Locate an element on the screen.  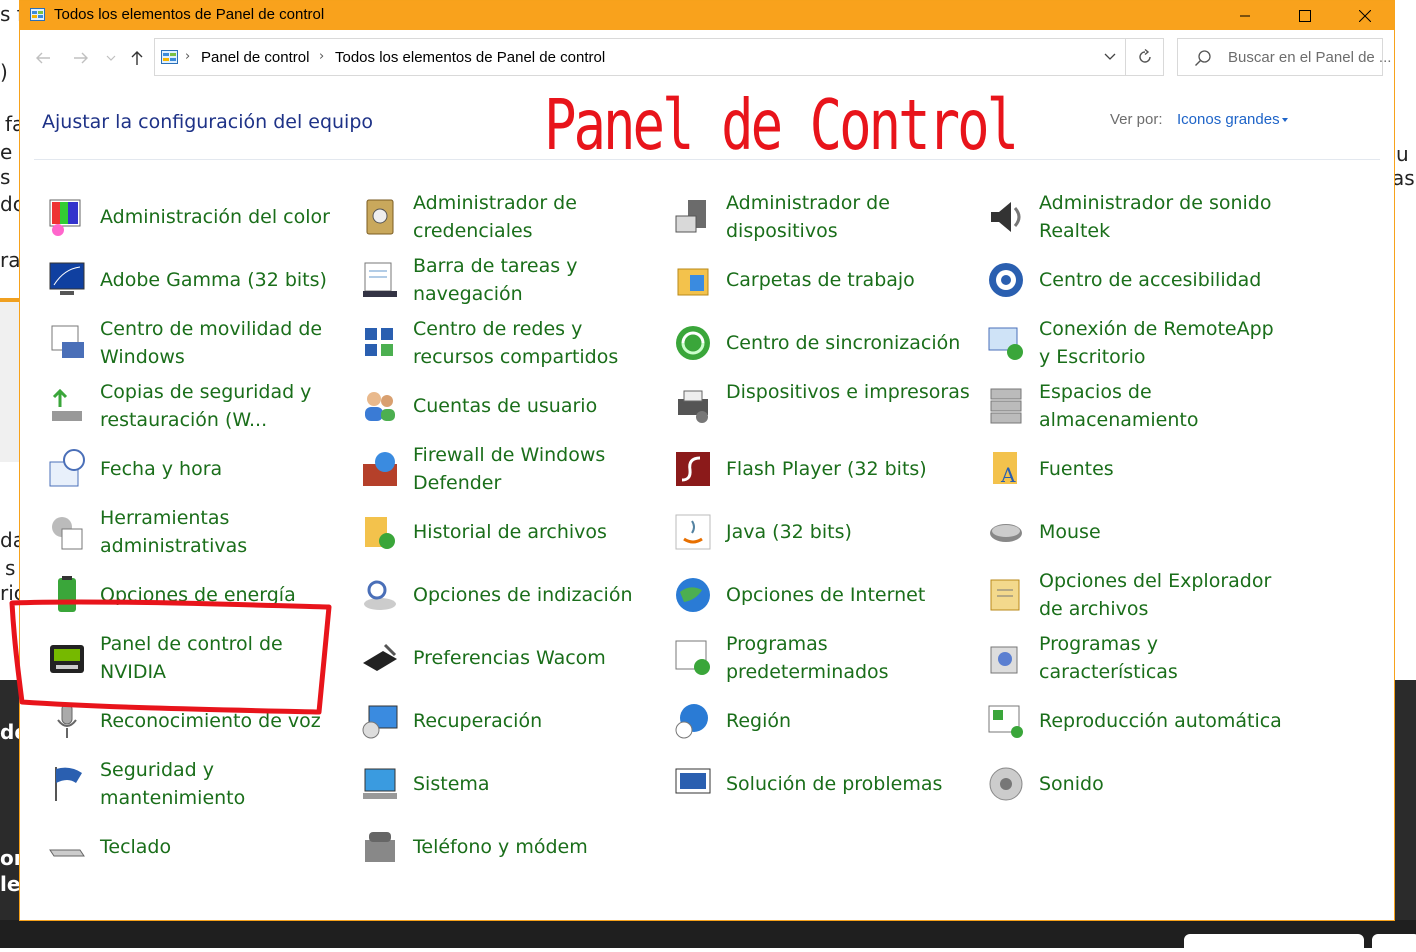
control-panel-item: Administración del color is located at coordinates (192, 216).